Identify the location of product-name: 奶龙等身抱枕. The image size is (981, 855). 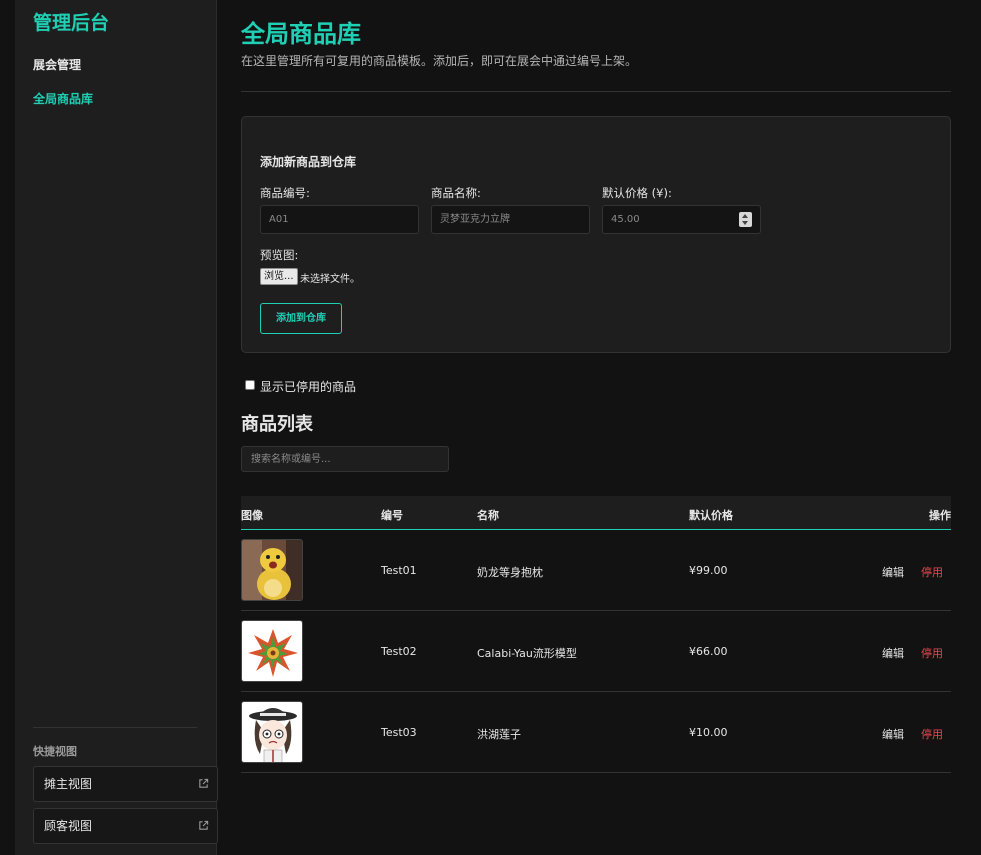
(510, 572).